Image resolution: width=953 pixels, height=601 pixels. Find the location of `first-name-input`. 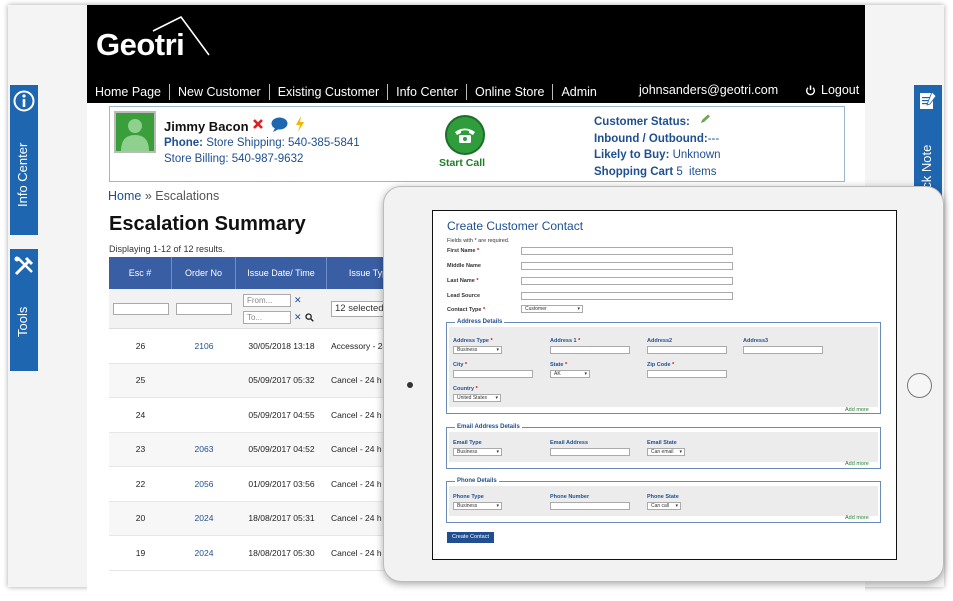

first-name-input is located at coordinates (627, 251).